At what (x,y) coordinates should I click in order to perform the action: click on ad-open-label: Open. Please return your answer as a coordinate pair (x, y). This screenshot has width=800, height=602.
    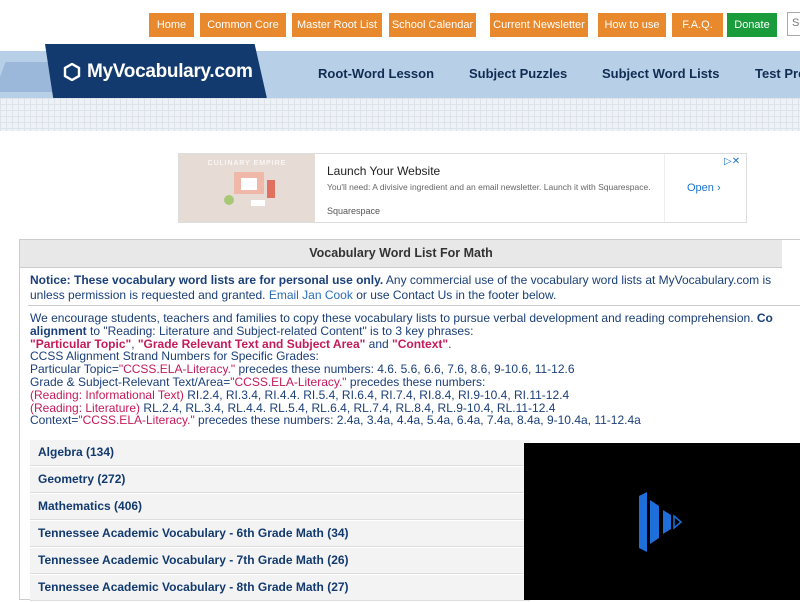
    Looking at the image, I should click on (700, 188).